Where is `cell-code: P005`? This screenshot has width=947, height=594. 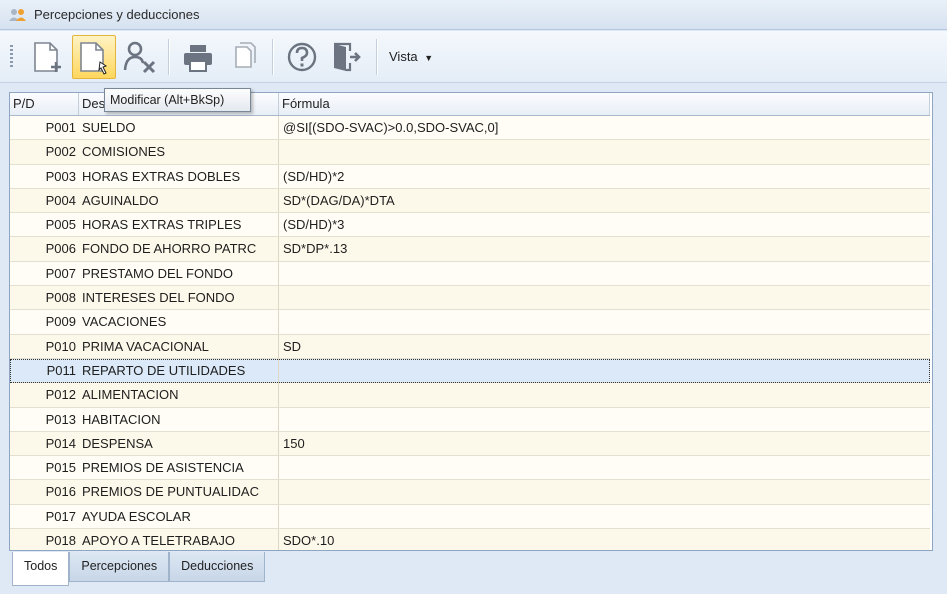
cell-code: P005 is located at coordinates (60, 225).